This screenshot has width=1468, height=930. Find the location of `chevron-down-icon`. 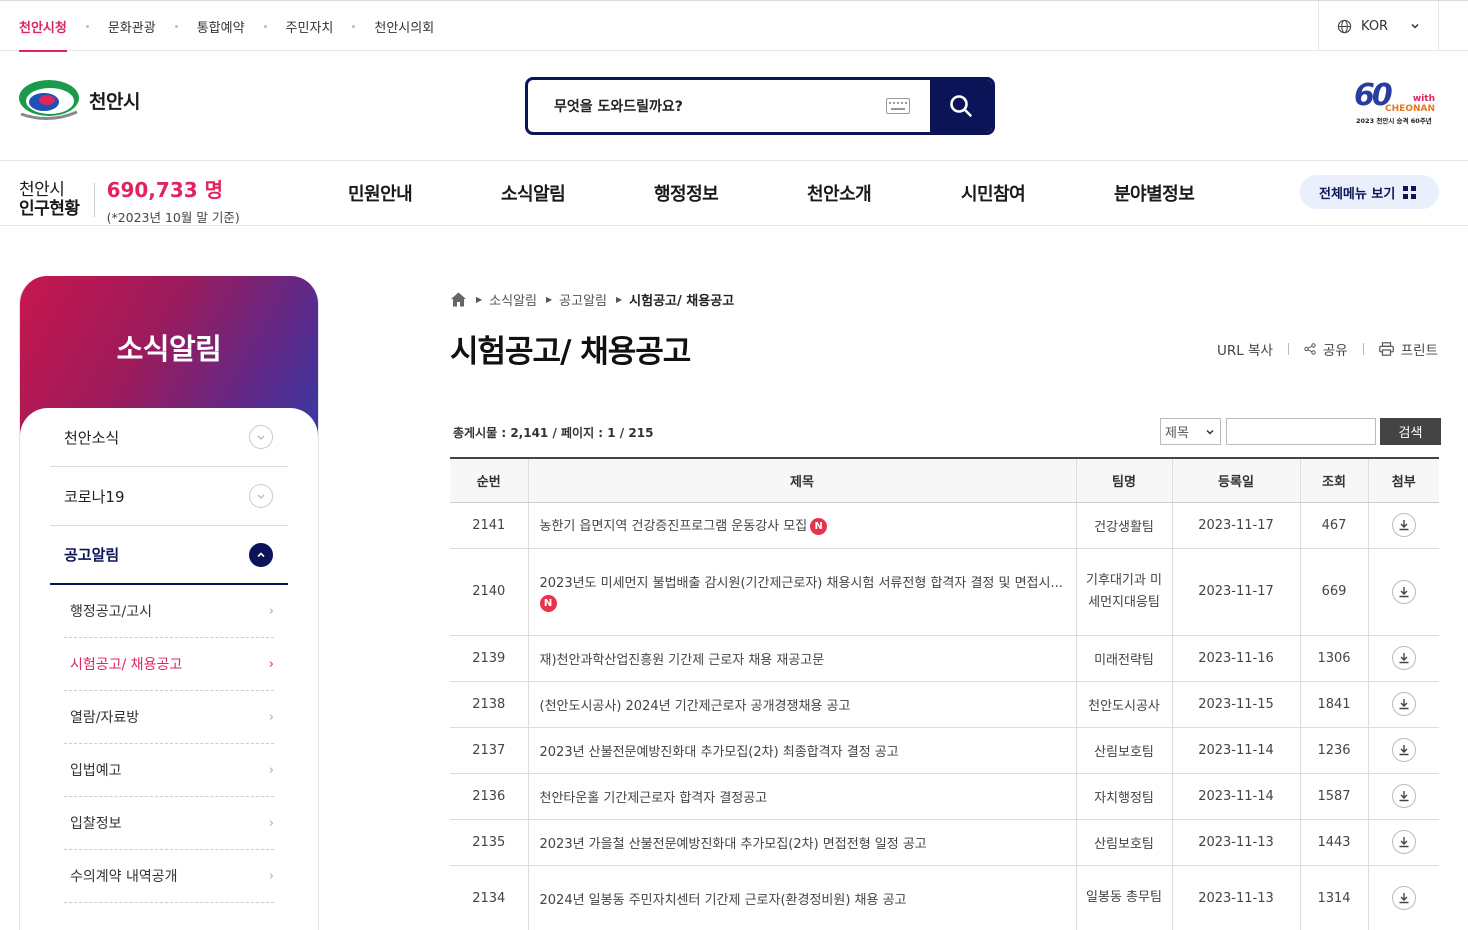

chevron-down-icon is located at coordinates (261, 437).